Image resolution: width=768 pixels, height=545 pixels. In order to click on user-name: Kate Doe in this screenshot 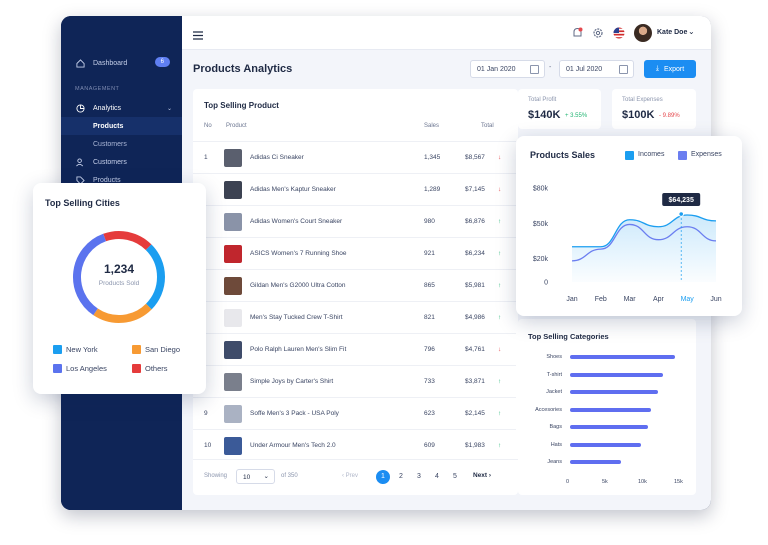, I will do `click(672, 32)`.